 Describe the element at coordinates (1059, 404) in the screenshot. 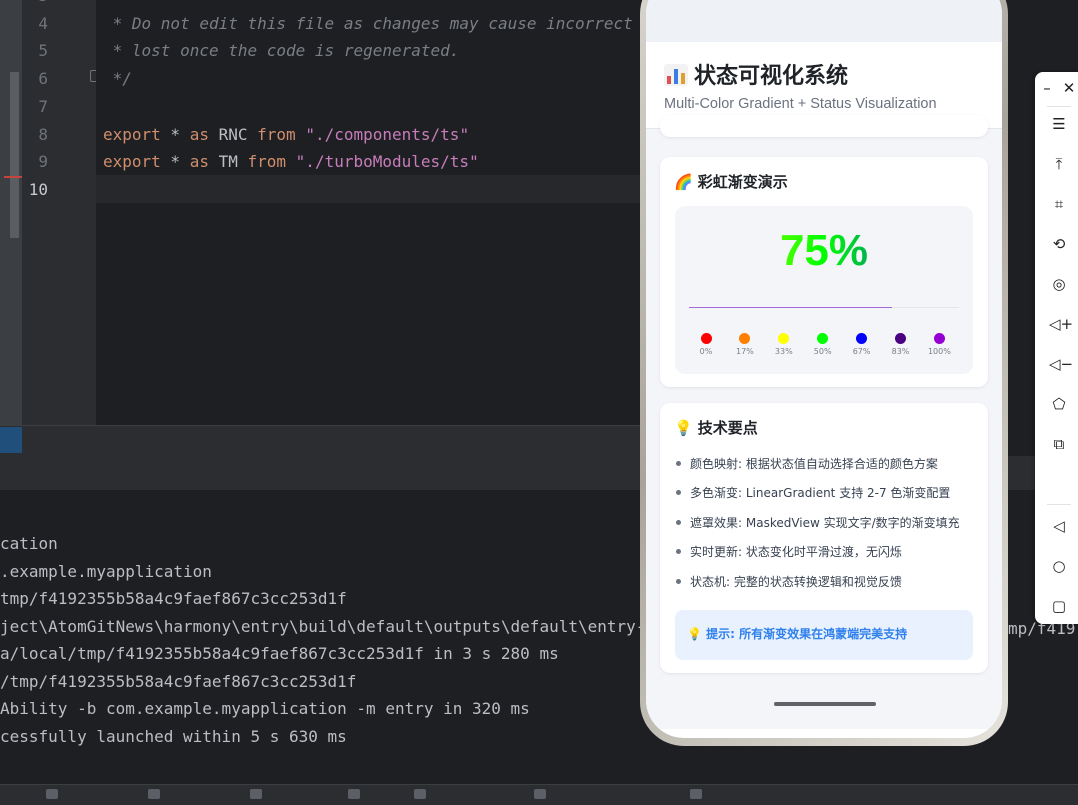

I see `shake-icon: ⬠` at that location.